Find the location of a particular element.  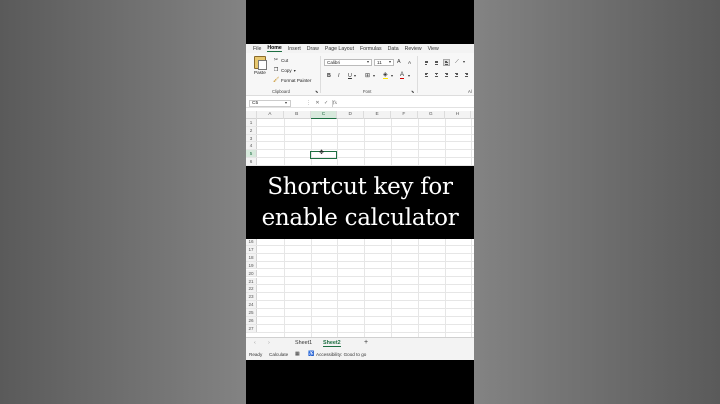

table-row: 4 is located at coordinates (360, 146).